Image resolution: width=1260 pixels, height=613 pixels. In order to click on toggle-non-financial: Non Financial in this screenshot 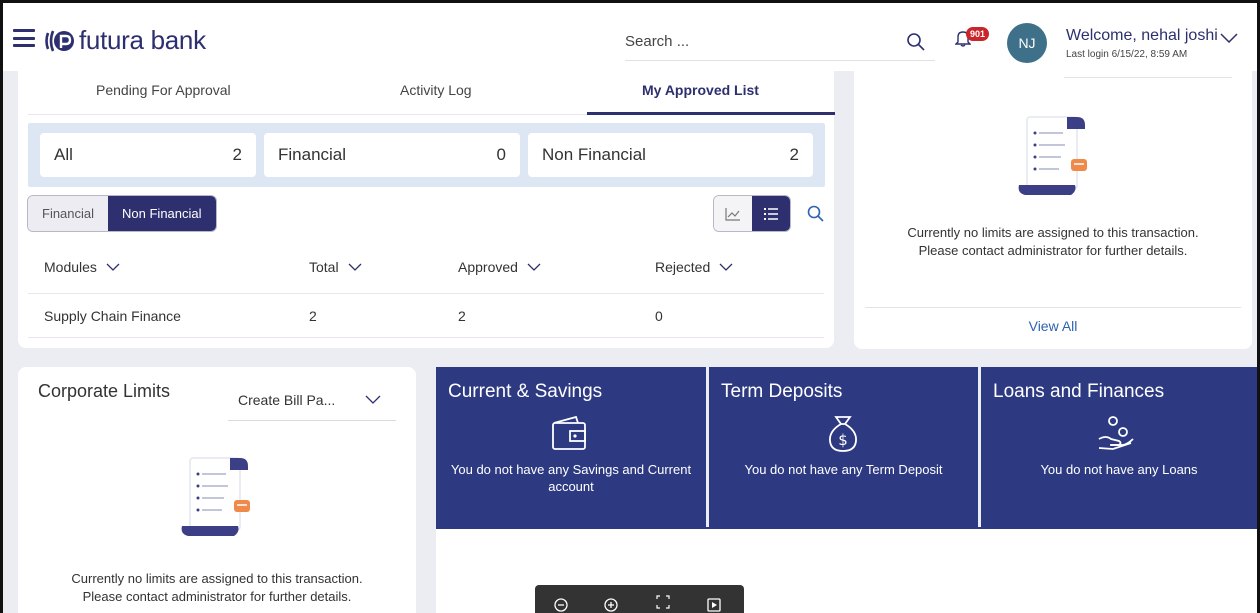, I will do `click(162, 213)`.